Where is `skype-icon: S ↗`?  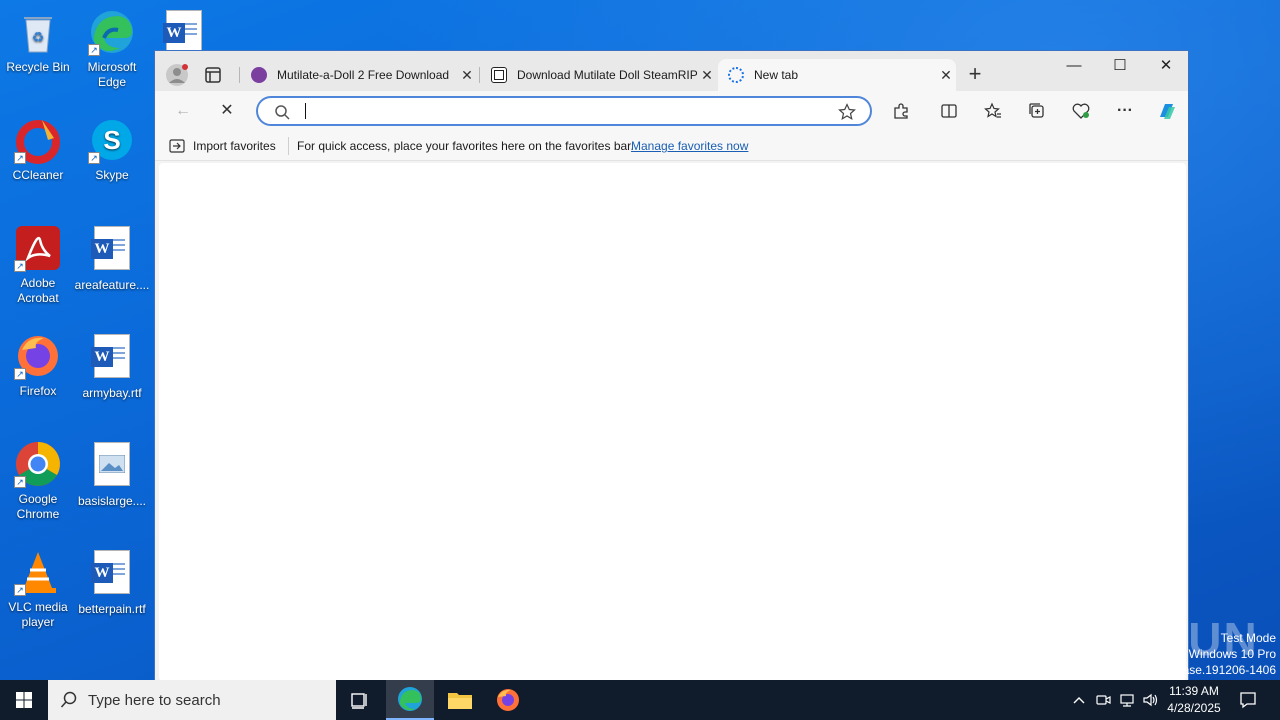
skype-icon: S ↗ is located at coordinates (112, 140).